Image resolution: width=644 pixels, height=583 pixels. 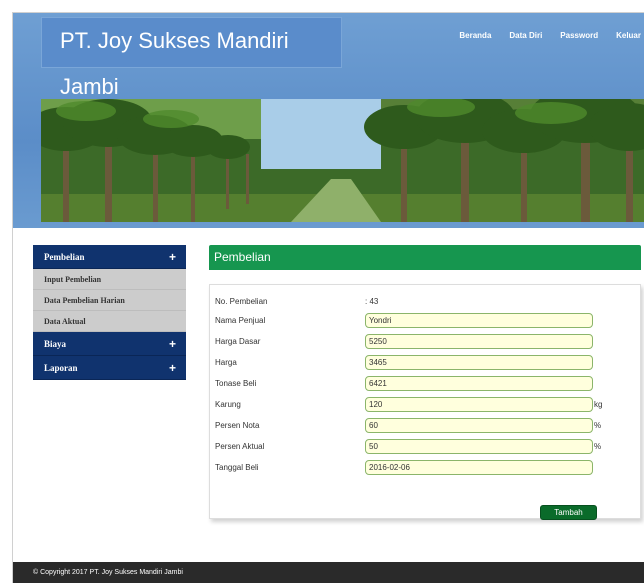 I want to click on field-label: Tanggal Beli, so click(x=237, y=467).